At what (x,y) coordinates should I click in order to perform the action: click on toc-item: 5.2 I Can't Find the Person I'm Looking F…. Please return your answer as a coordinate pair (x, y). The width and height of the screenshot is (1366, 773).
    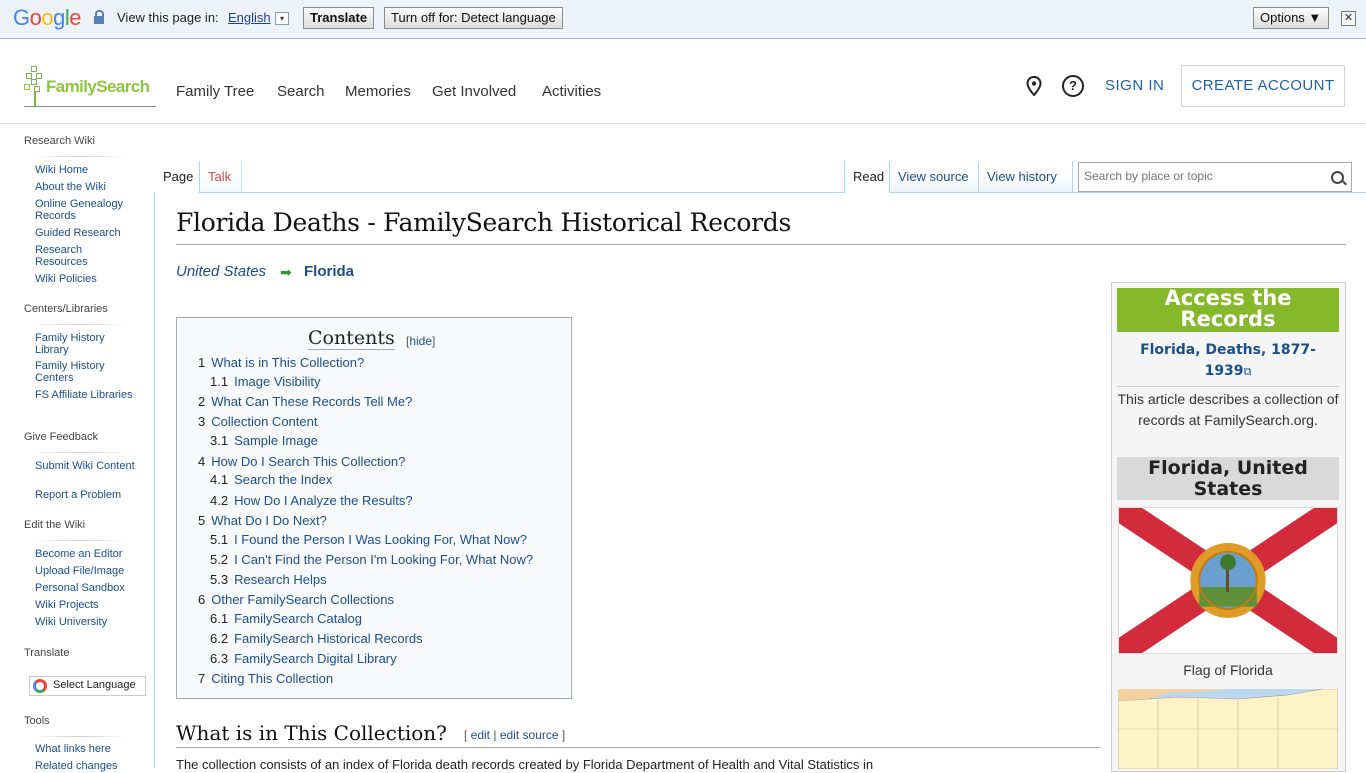
    Looking at the image, I should click on (371, 559).